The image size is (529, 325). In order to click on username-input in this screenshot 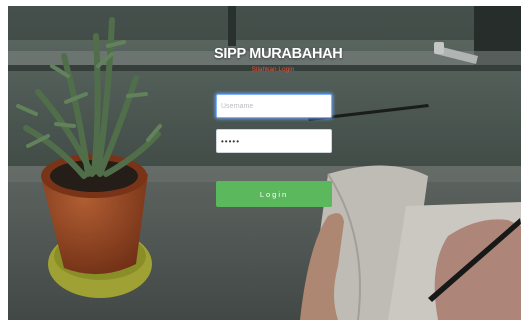, I will do `click(274, 106)`.